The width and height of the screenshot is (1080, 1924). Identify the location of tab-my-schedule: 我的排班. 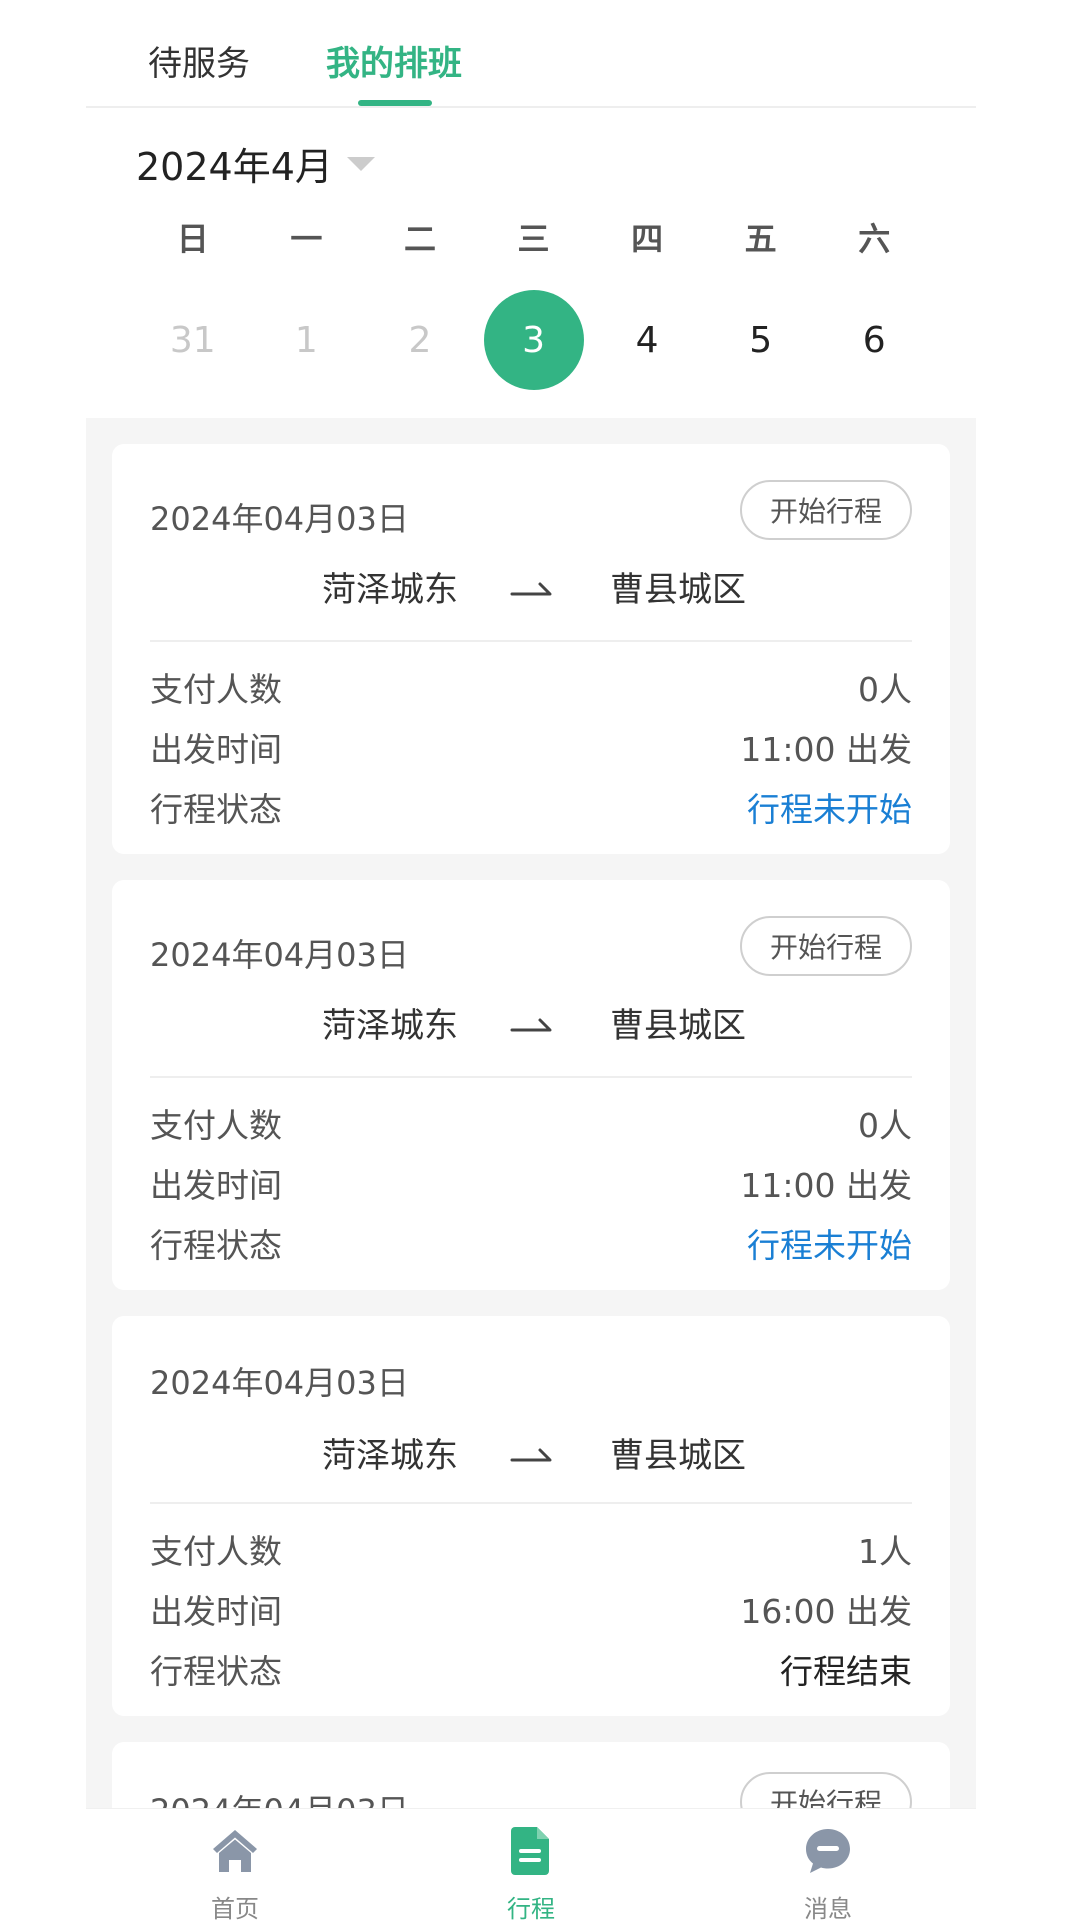
(394, 60).